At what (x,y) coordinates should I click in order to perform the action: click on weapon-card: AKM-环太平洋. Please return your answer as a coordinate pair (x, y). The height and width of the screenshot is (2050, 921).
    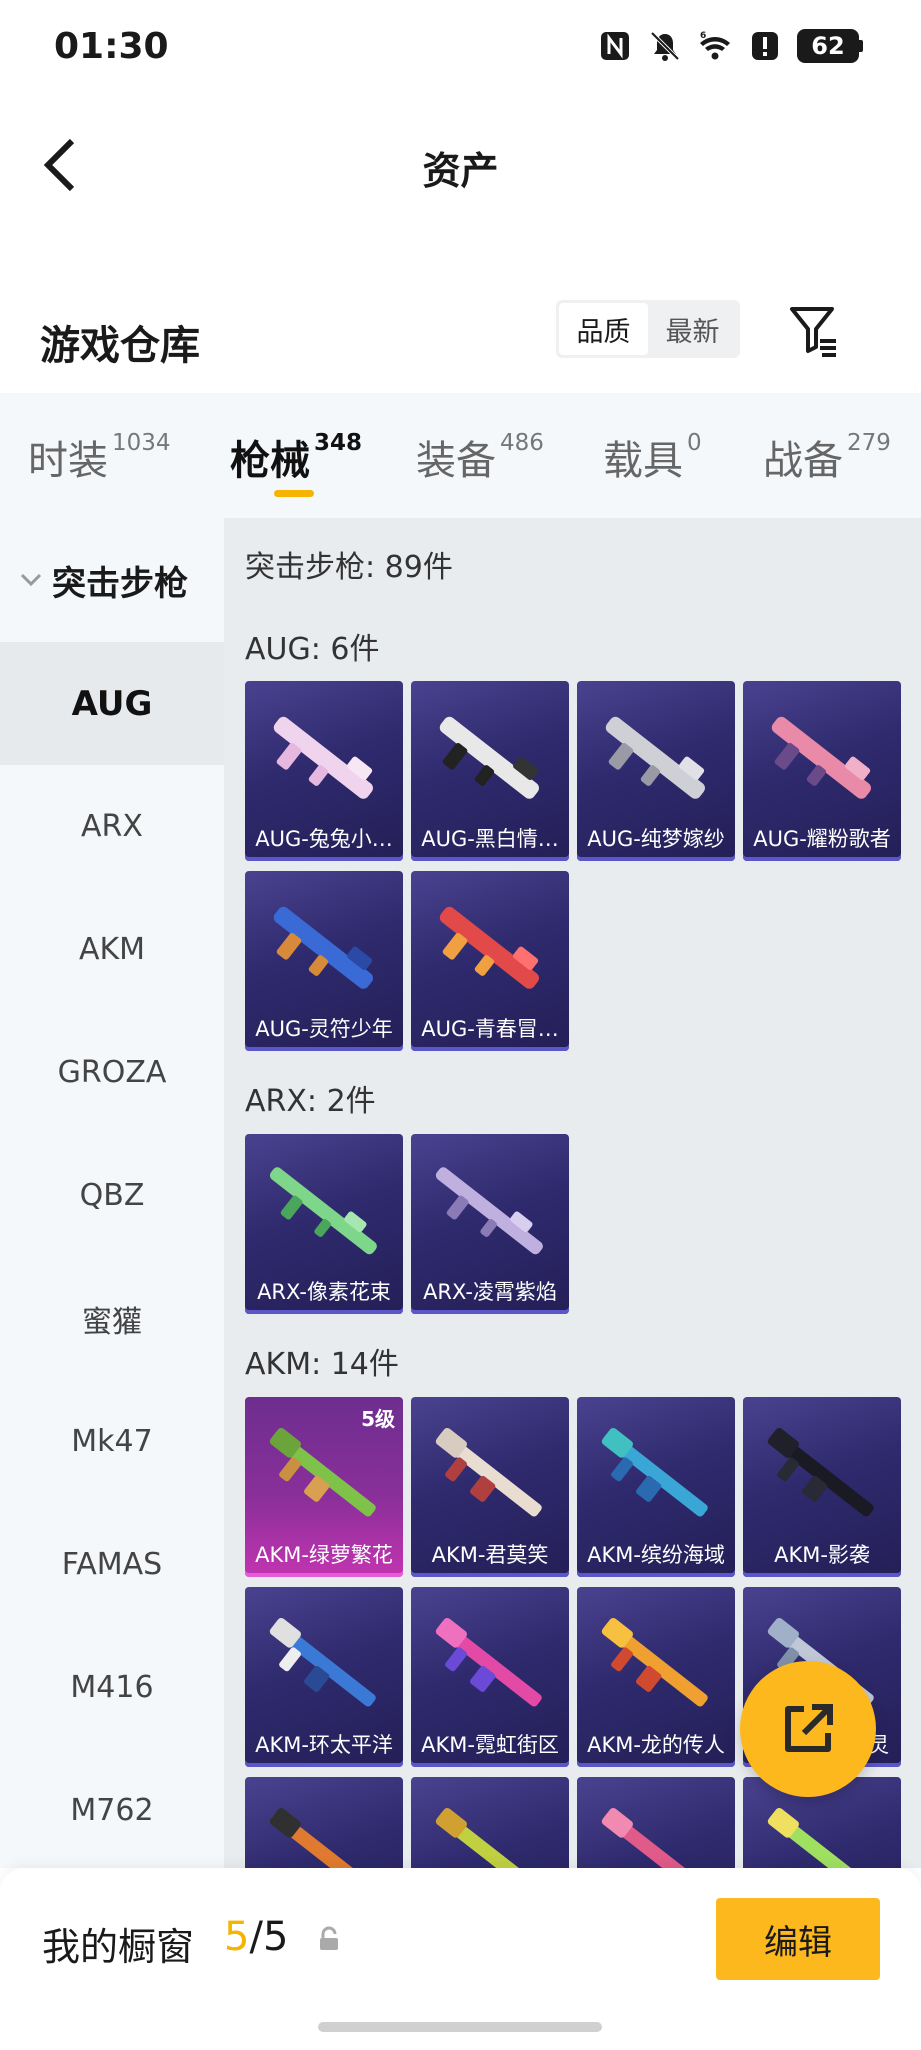
    Looking at the image, I should click on (324, 1677).